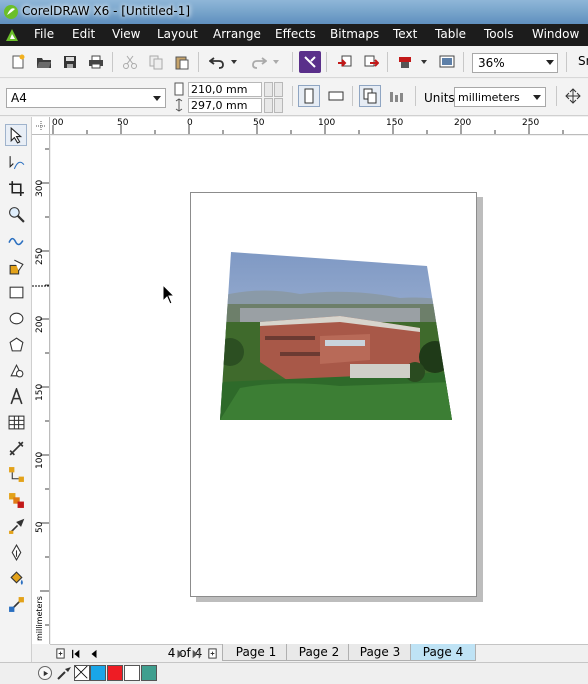 Image resolution: width=588 pixels, height=684 pixels. Describe the element at coordinates (126, 34) in the screenshot. I see `menu-view: View` at that location.